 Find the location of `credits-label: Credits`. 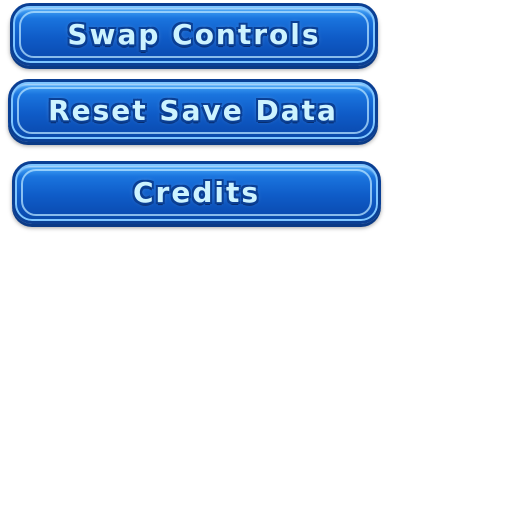

credits-label: Credits is located at coordinates (196, 192).